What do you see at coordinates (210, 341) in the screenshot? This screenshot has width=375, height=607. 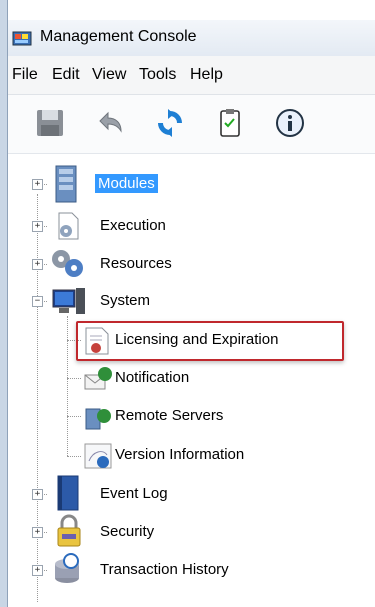 I see `highlight-box` at bounding box center [210, 341].